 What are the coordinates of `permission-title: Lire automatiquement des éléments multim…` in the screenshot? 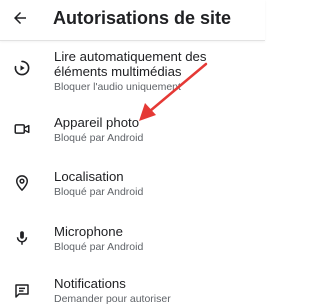 It's located at (130, 64).